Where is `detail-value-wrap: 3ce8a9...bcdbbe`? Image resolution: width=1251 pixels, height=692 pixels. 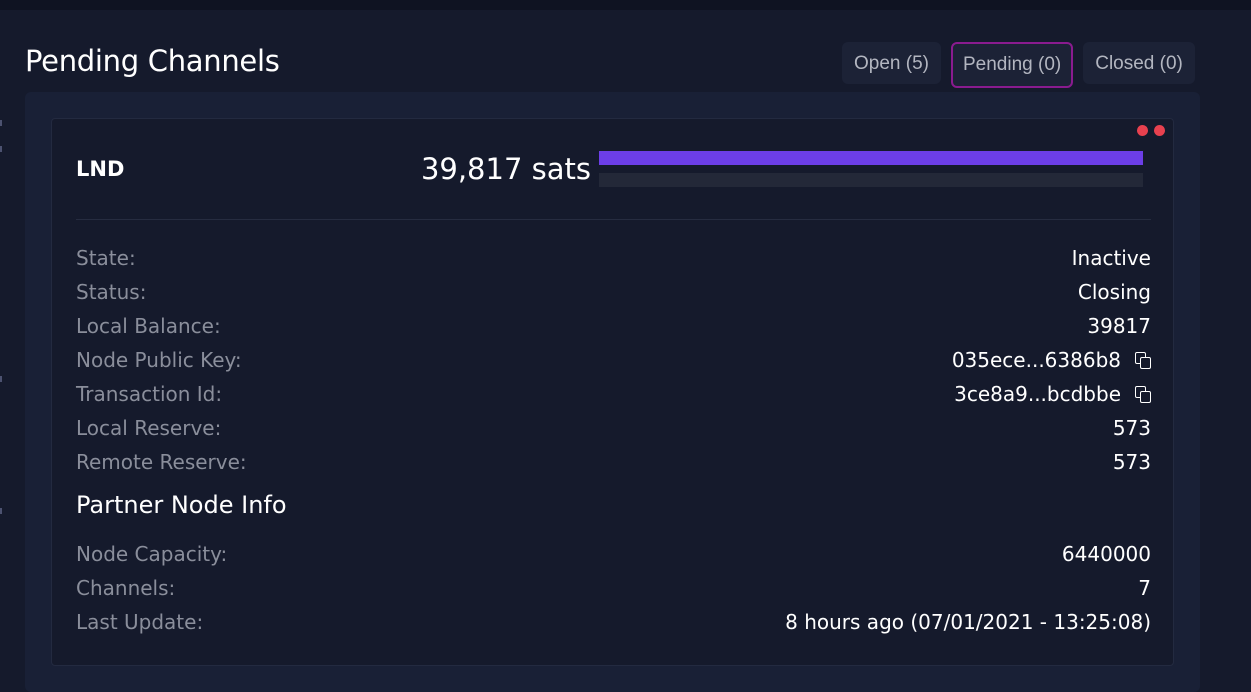 detail-value-wrap: 3ce8a9...bcdbbe is located at coordinates (1052, 394).